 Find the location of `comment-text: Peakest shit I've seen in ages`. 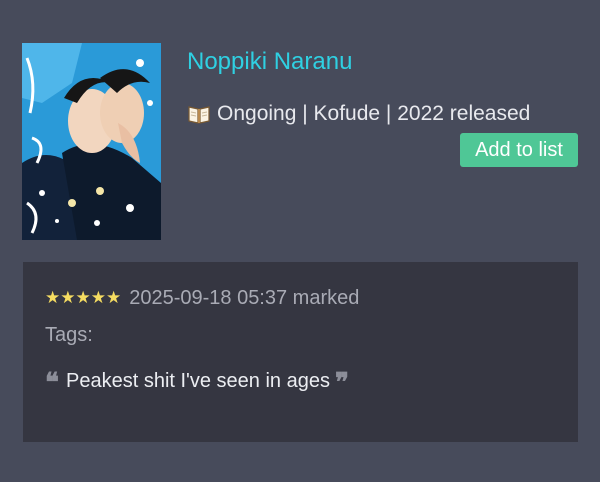

comment-text: Peakest shit I've seen in ages is located at coordinates (198, 380).